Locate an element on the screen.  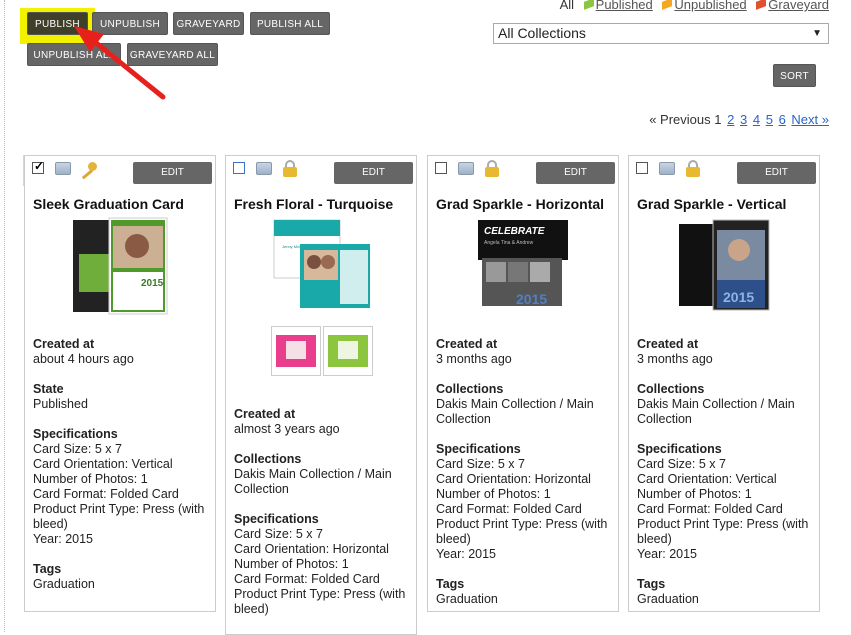
graveyard-button: GRAVEYARD is located at coordinates (208, 23).